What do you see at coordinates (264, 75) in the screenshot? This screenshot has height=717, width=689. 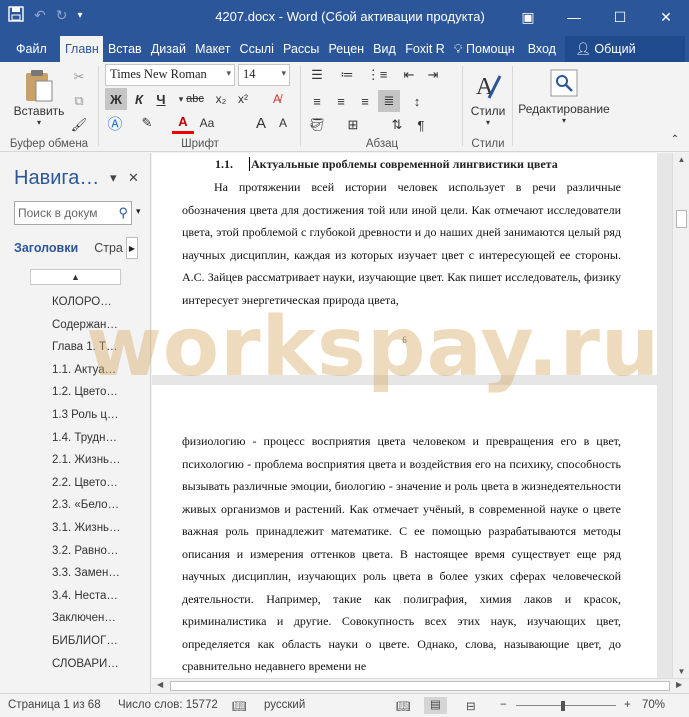 I see `font-size-combo: 14 ▾` at bounding box center [264, 75].